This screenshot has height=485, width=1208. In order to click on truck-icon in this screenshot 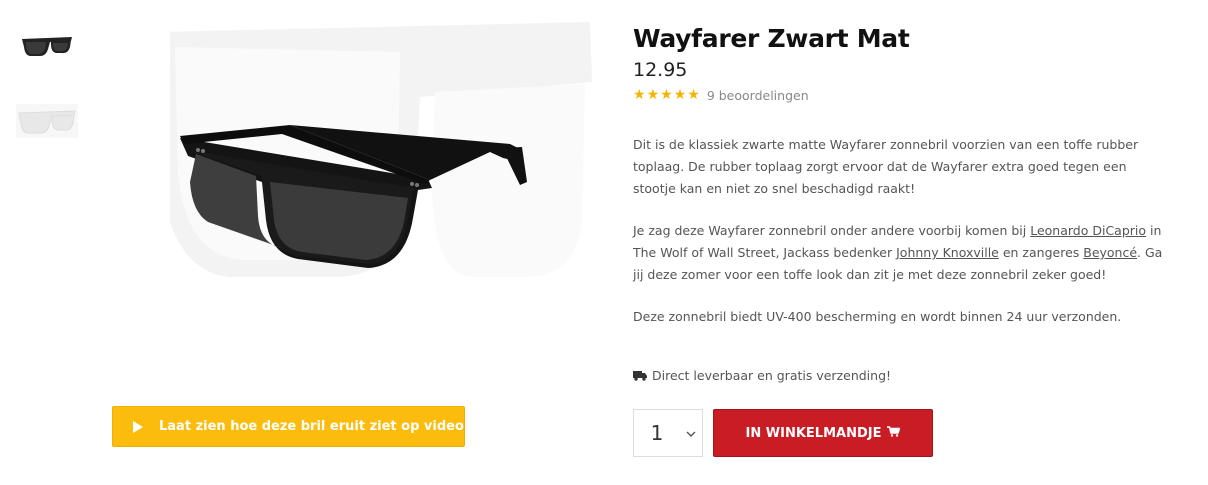, I will do `click(640, 376)`.